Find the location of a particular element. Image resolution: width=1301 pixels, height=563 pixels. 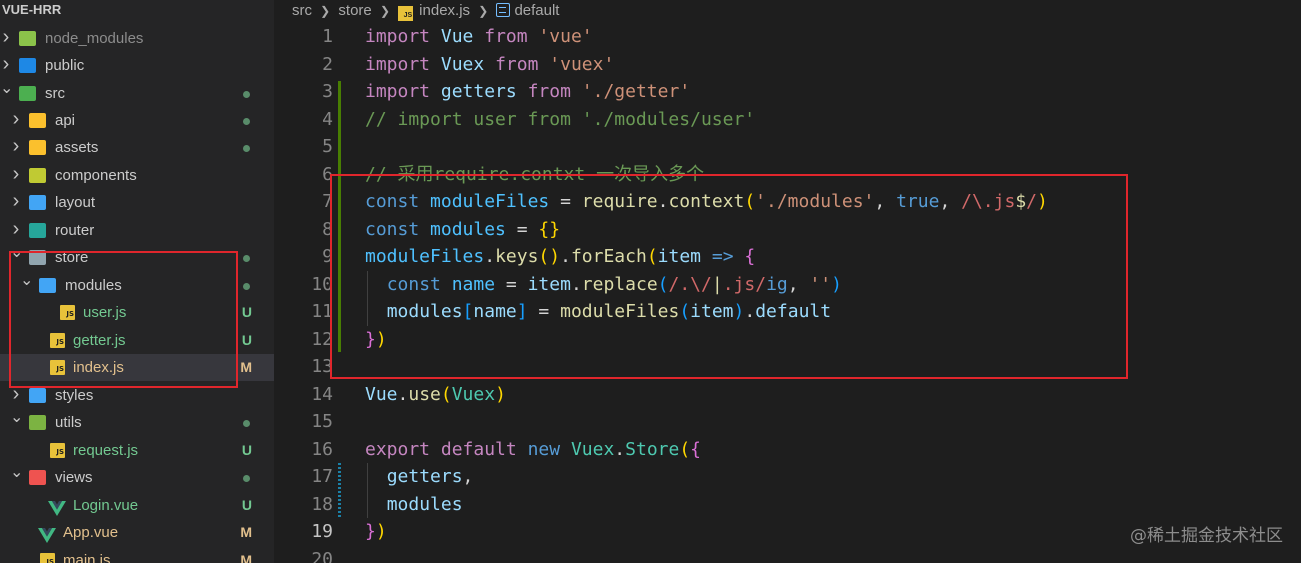

line-number: 7 is located at coordinates (327, 201).